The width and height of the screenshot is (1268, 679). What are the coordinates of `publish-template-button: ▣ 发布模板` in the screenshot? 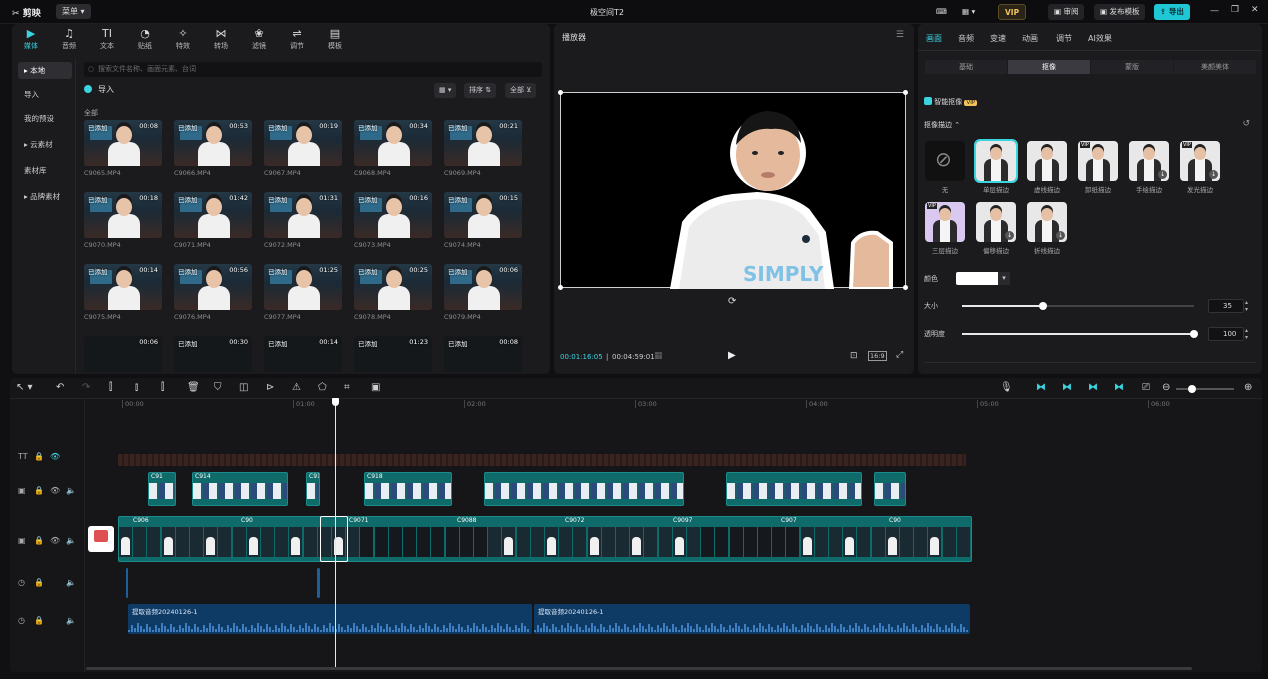 It's located at (1120, 12).